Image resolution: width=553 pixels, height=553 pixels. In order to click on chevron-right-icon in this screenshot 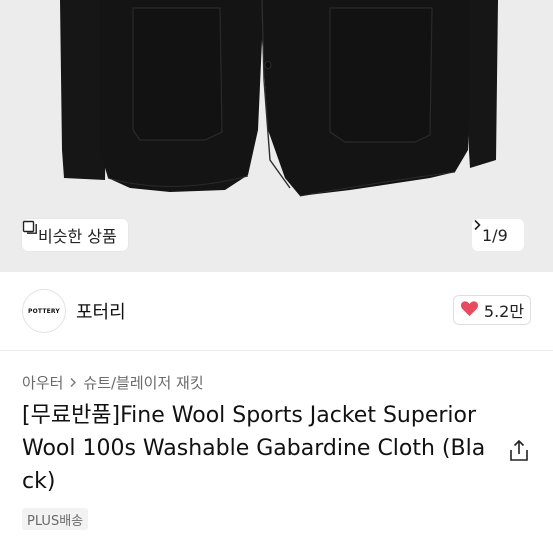, I will do `click(73, 383)`.